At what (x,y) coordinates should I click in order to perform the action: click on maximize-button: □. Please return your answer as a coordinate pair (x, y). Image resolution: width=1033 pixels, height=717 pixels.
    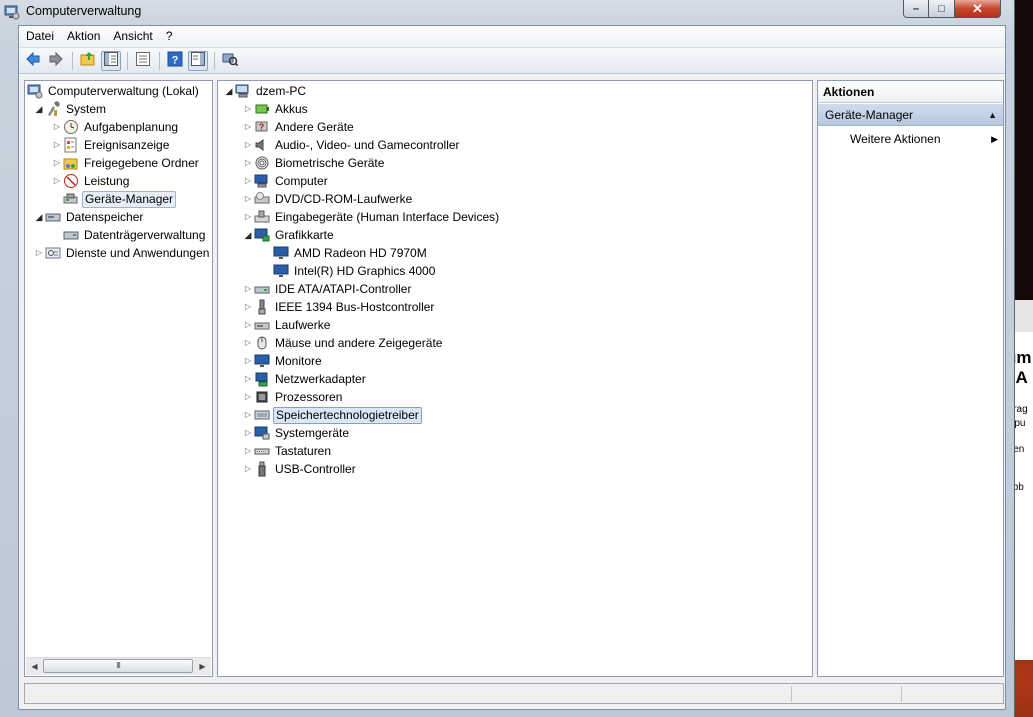
    Looking at the image, I should click on (942, 9).